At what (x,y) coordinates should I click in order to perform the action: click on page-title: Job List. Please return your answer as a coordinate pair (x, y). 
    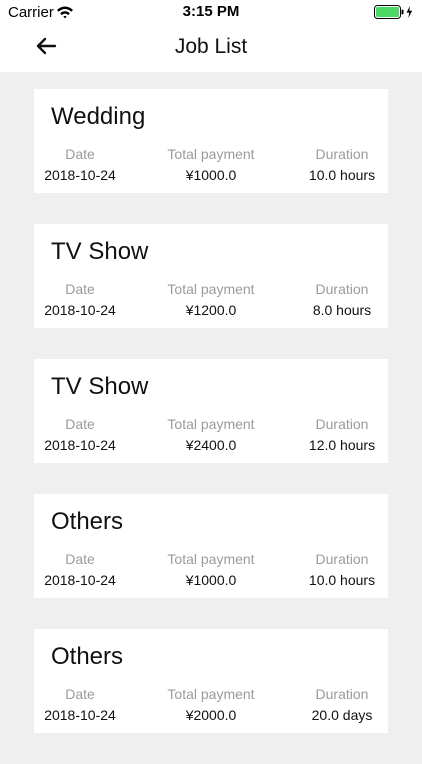
    Looking at the image, I should click on (211, 46).